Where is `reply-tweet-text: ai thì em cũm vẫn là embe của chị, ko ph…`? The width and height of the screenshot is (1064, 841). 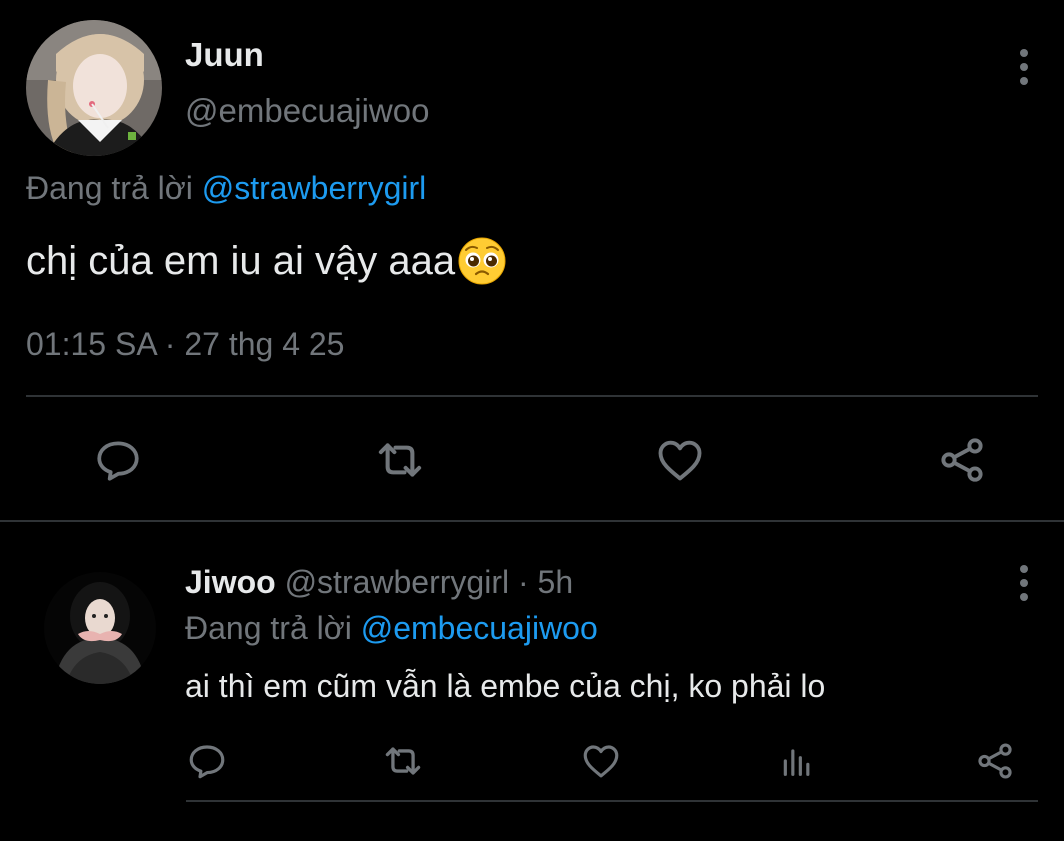
reply-tweet-text: ai thì em cũm vẫn là embe của chị, ko ph… is located at coordinates (505, 686).